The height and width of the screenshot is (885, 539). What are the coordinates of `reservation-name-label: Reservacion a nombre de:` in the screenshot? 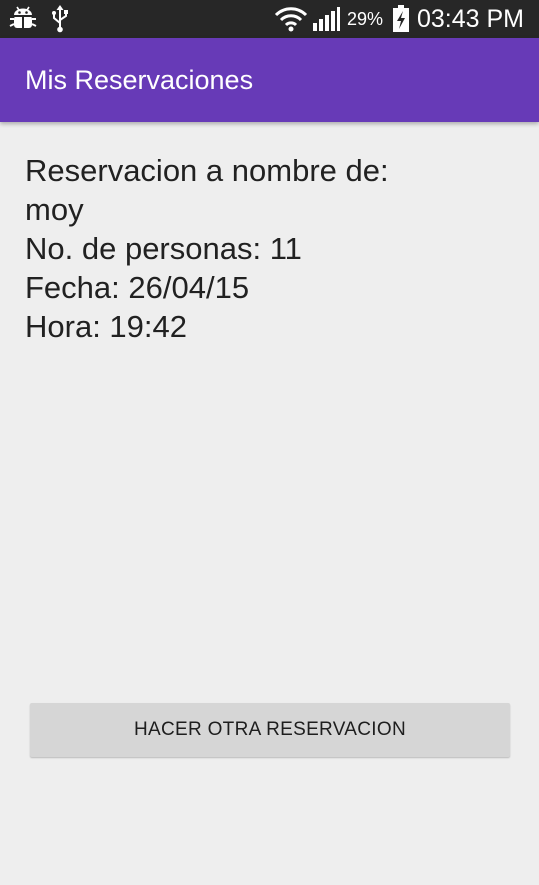 It's located at (207, 170).